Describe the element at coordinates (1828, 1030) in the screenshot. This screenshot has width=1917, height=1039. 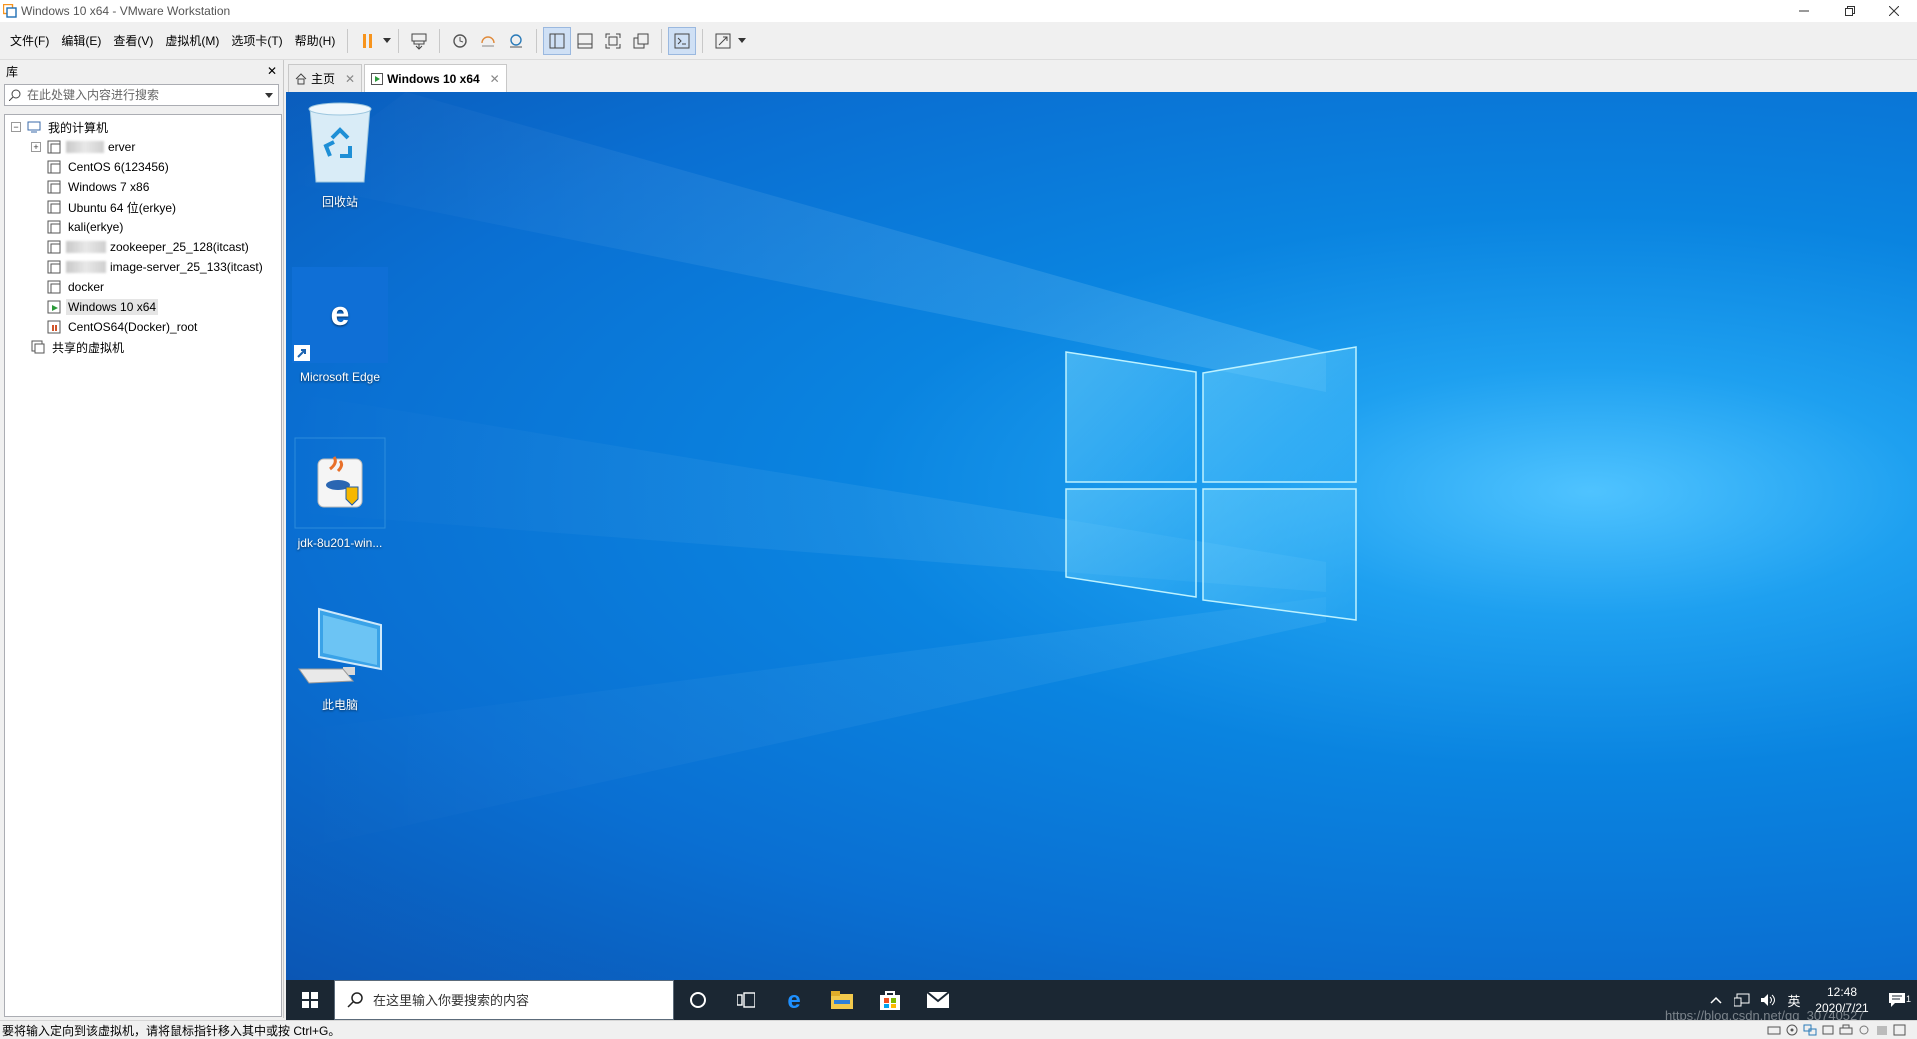
I see `usb-icon` at that location.